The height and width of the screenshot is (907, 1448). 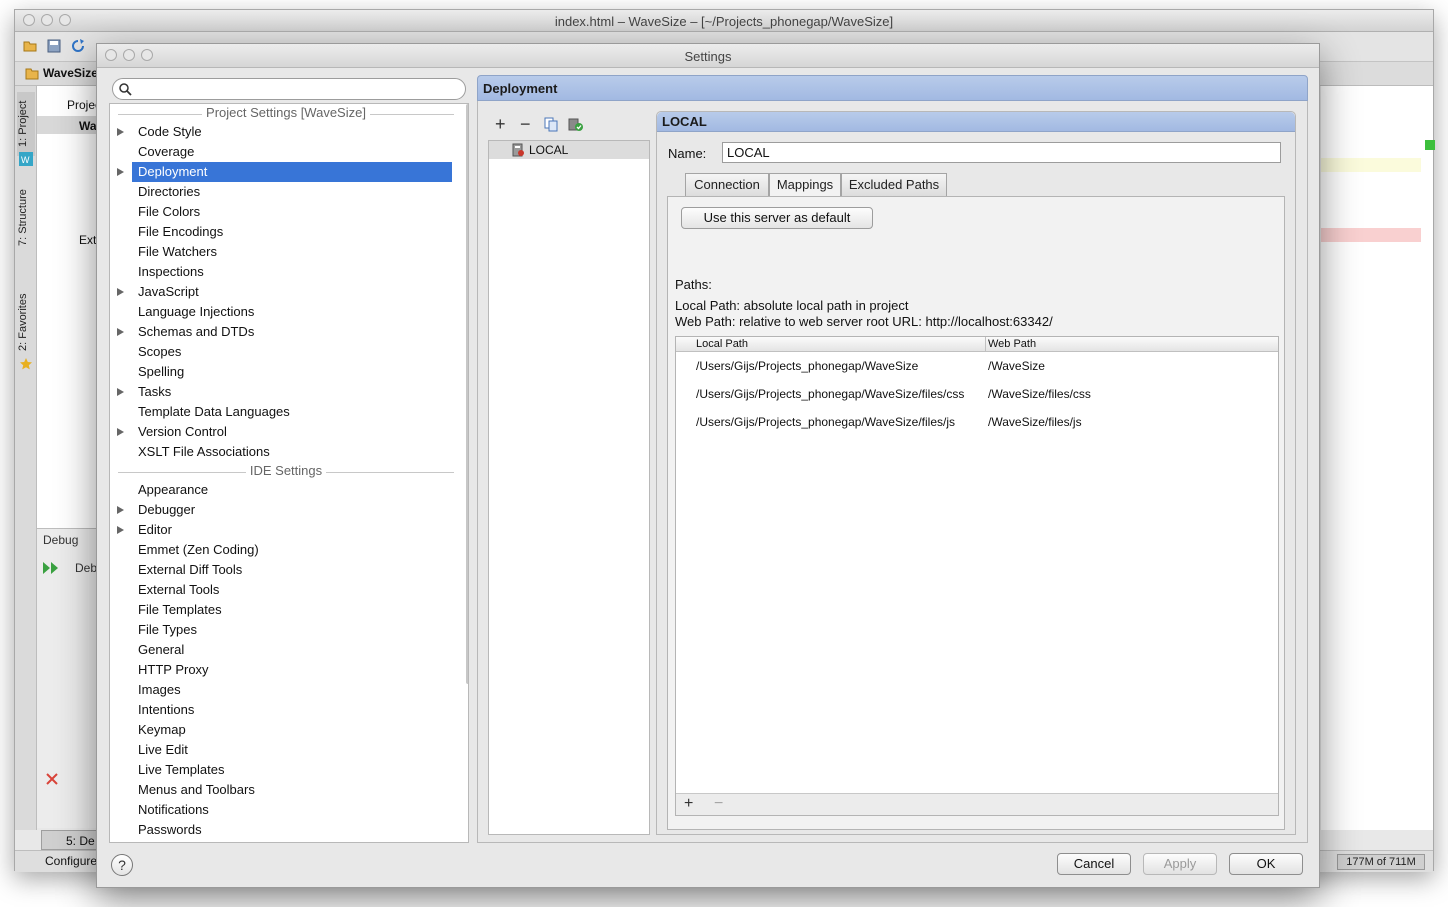 I want to click on debug-tab: Deb, so click(x=86, y=568).